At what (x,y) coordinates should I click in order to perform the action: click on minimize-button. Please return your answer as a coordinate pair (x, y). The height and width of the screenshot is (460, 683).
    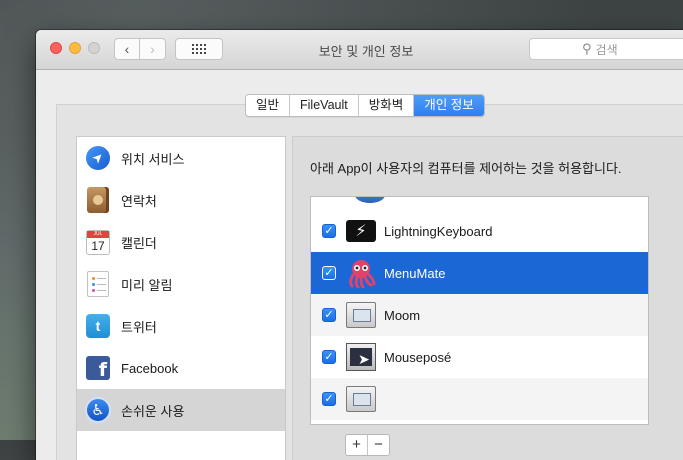
    Looking at the image, I should click on (75, 48).